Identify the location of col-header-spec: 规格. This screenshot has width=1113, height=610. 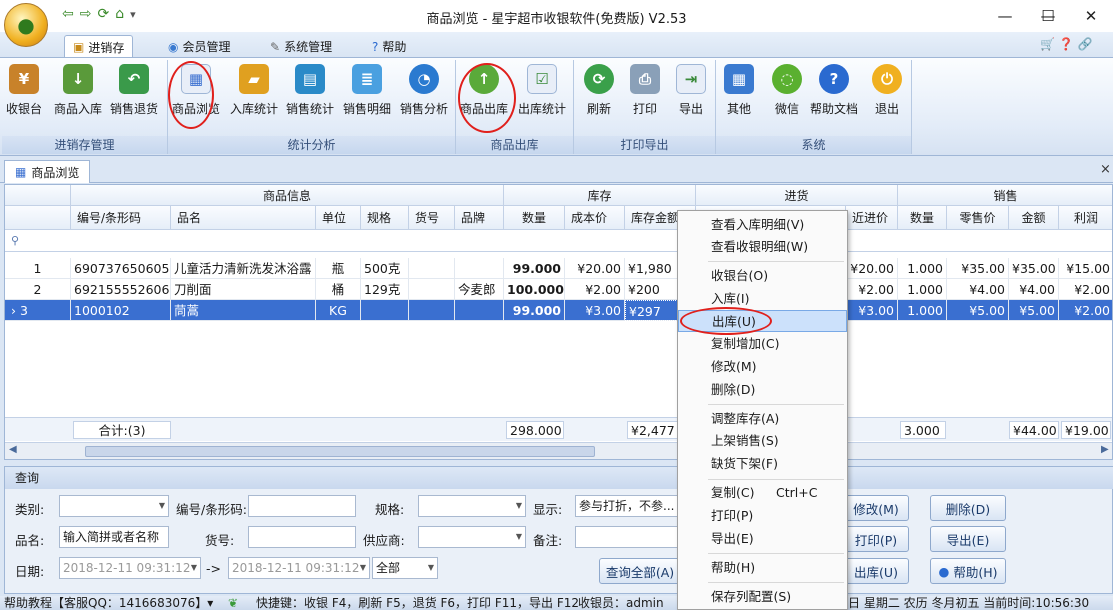
(385, 218).